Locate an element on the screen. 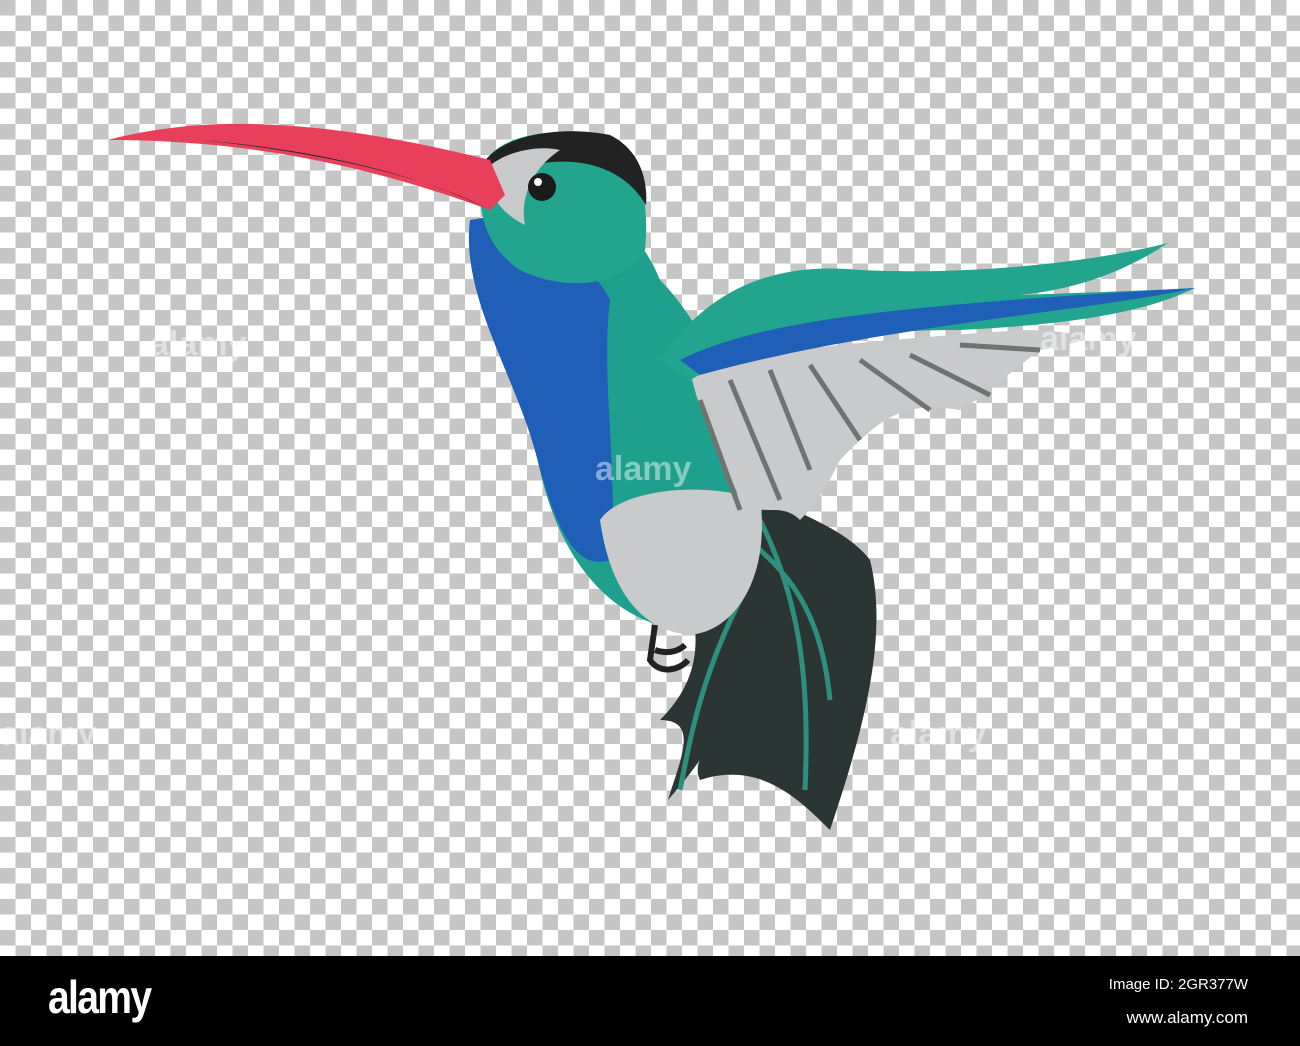  wing is located at coordinates (927, 381).